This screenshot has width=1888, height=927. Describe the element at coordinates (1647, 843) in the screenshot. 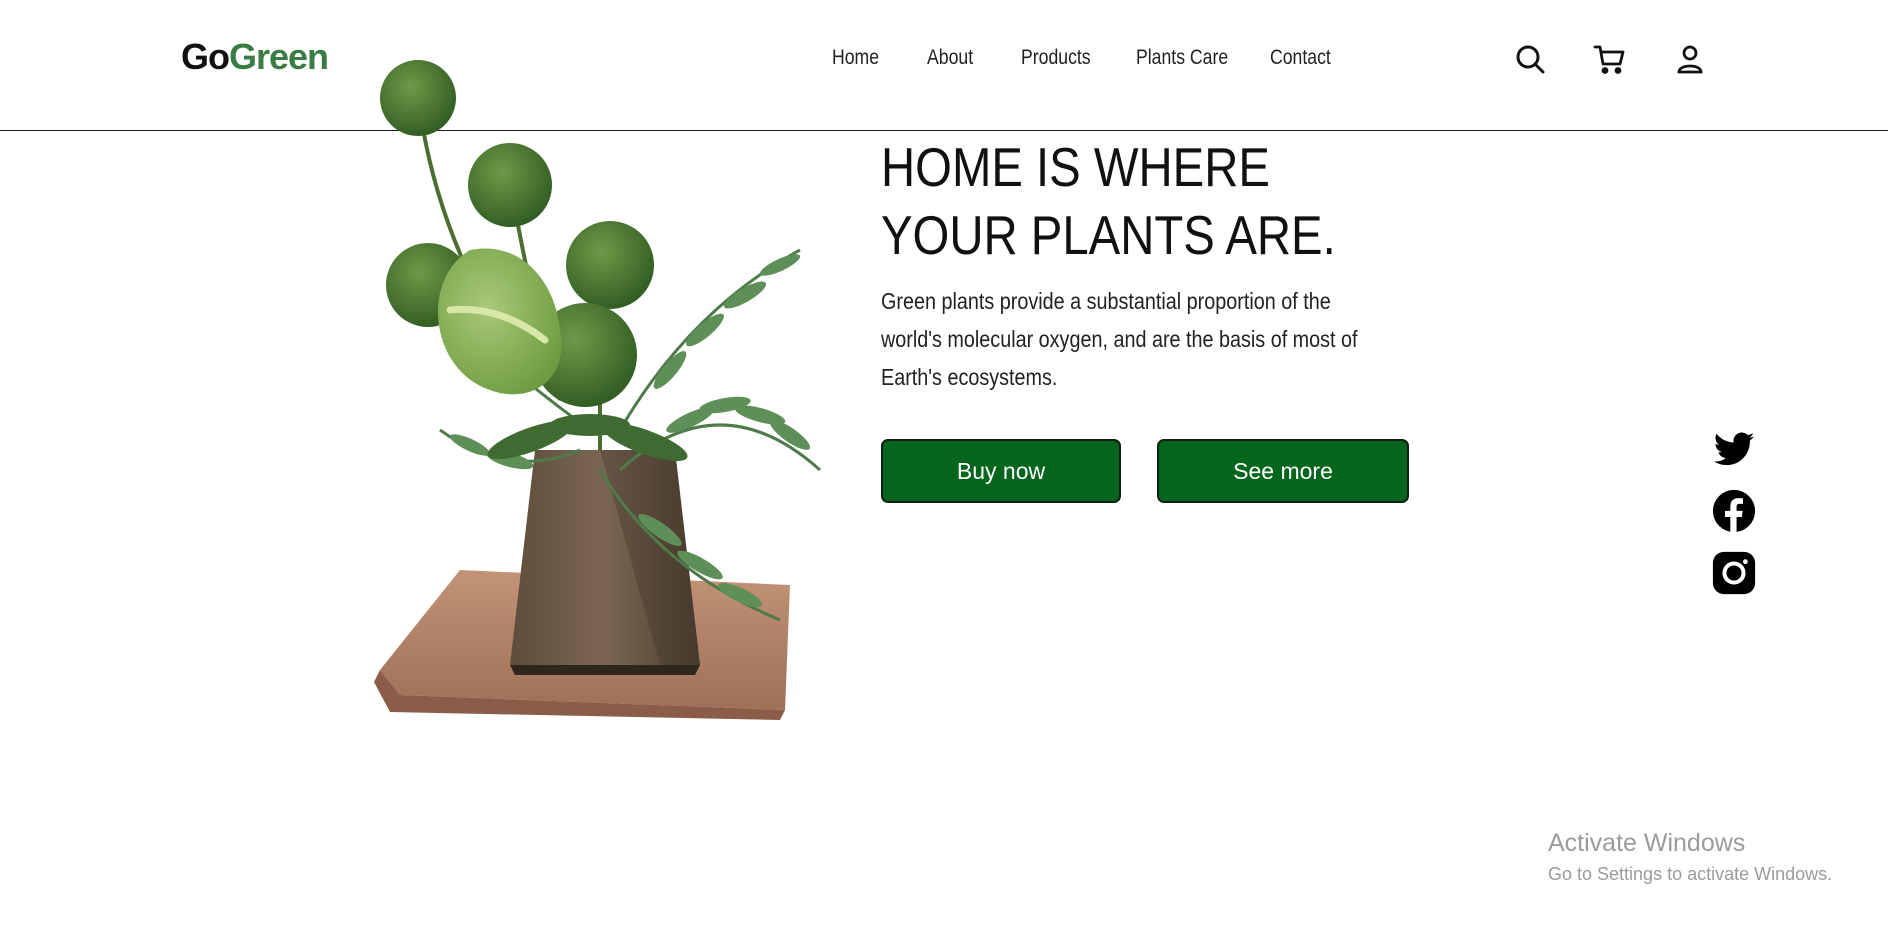

I see `activate-windows-title: Activate Windows` at that location.